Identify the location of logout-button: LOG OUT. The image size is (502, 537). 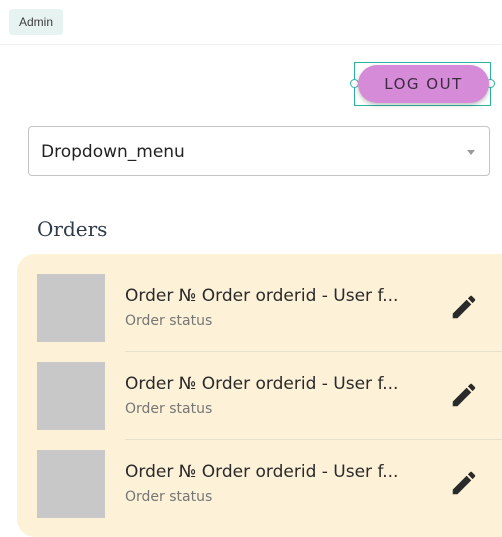
(423, 84).